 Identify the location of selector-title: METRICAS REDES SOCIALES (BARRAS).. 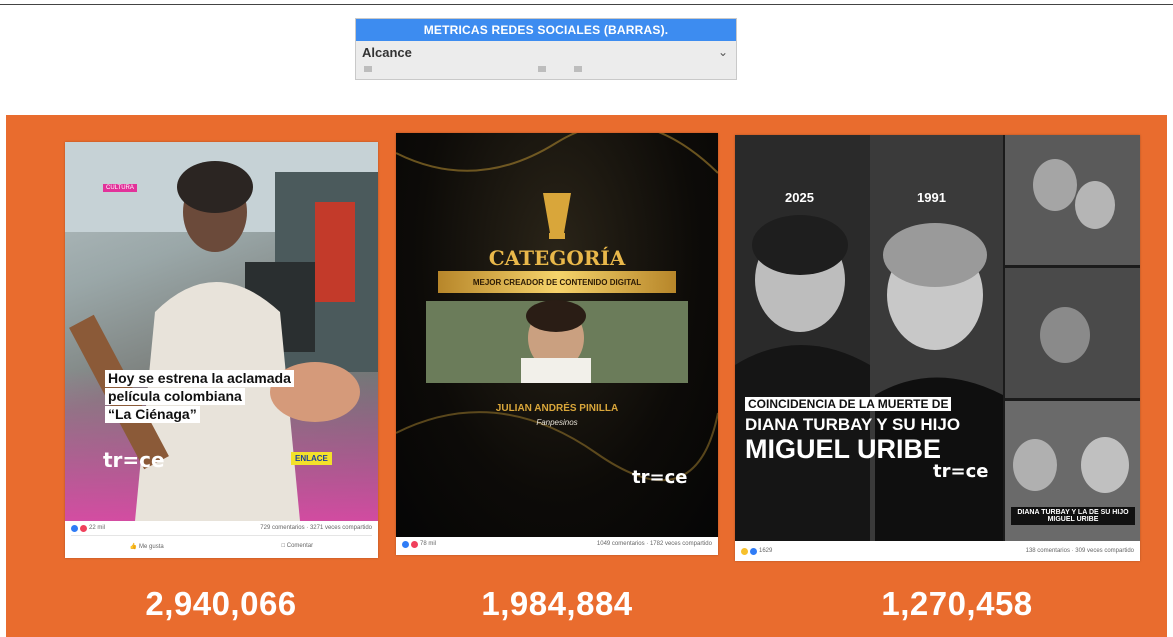
(546, 30).